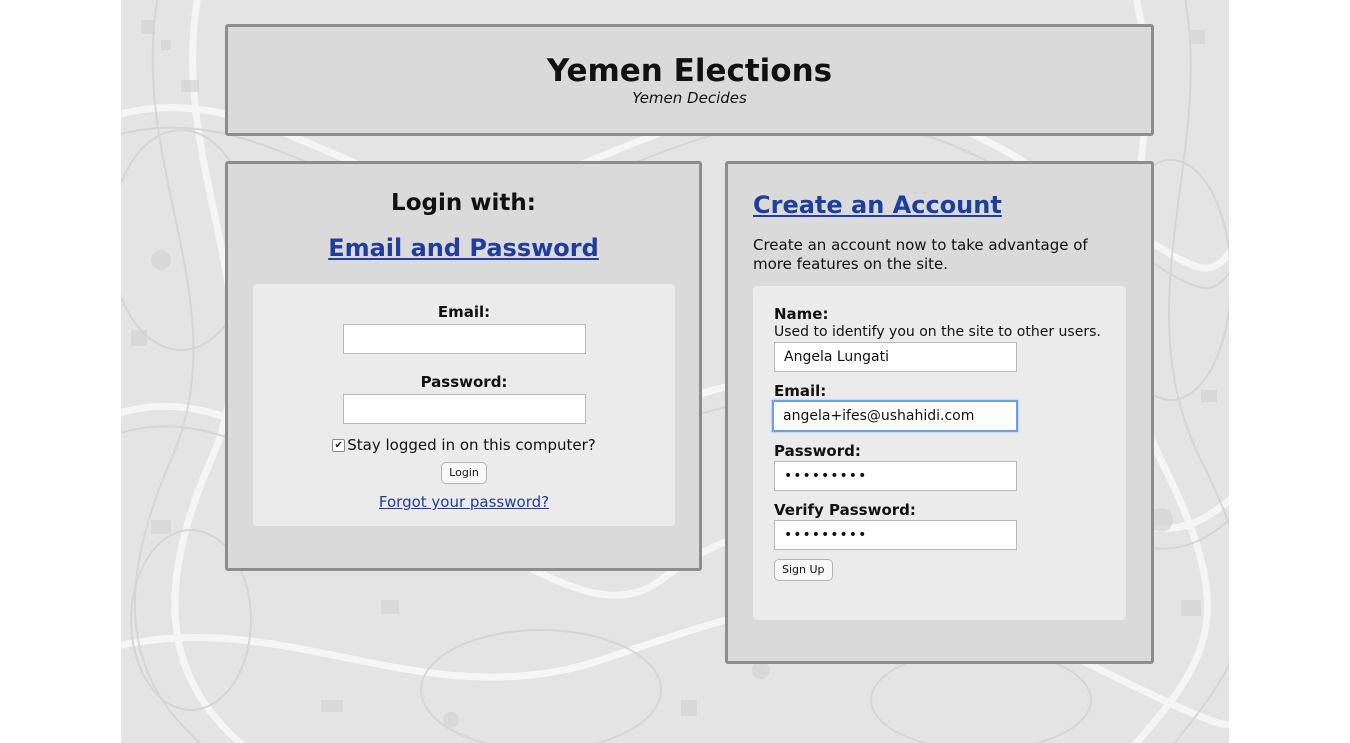  What do you see at coordinates (895, 416) in the screenshot?
I see `signup-email-input` at bounding box center [895, 416].